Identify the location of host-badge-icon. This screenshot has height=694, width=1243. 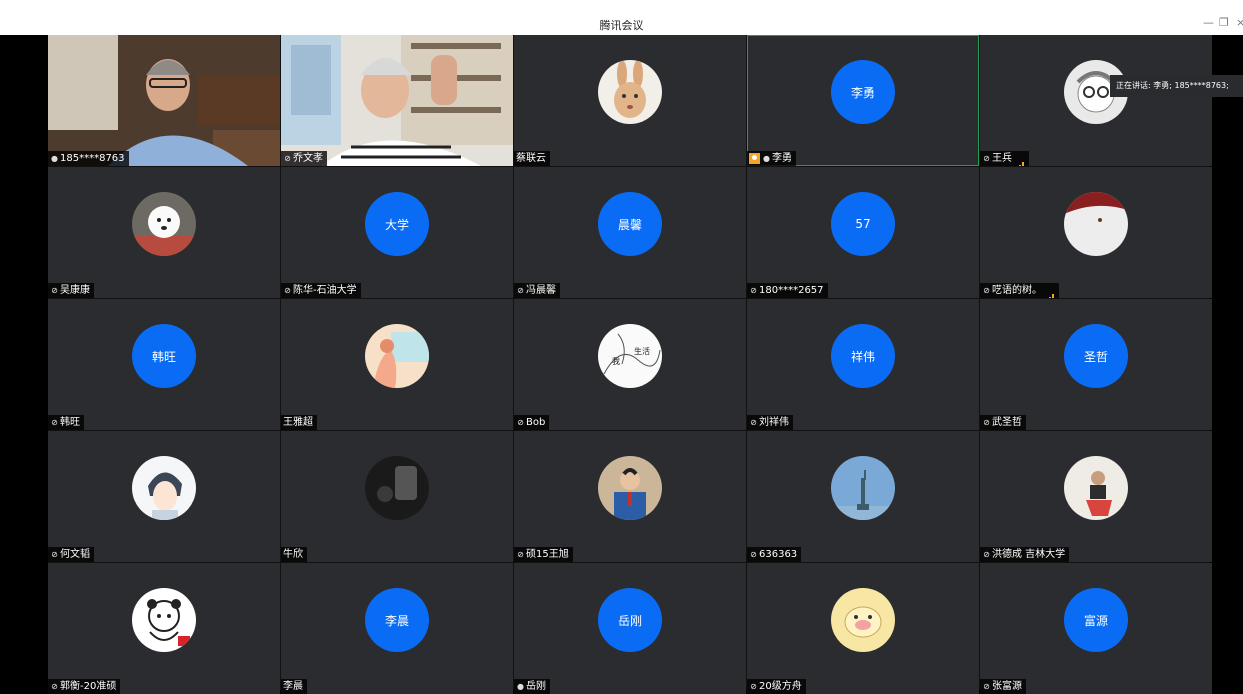
(754, 158).